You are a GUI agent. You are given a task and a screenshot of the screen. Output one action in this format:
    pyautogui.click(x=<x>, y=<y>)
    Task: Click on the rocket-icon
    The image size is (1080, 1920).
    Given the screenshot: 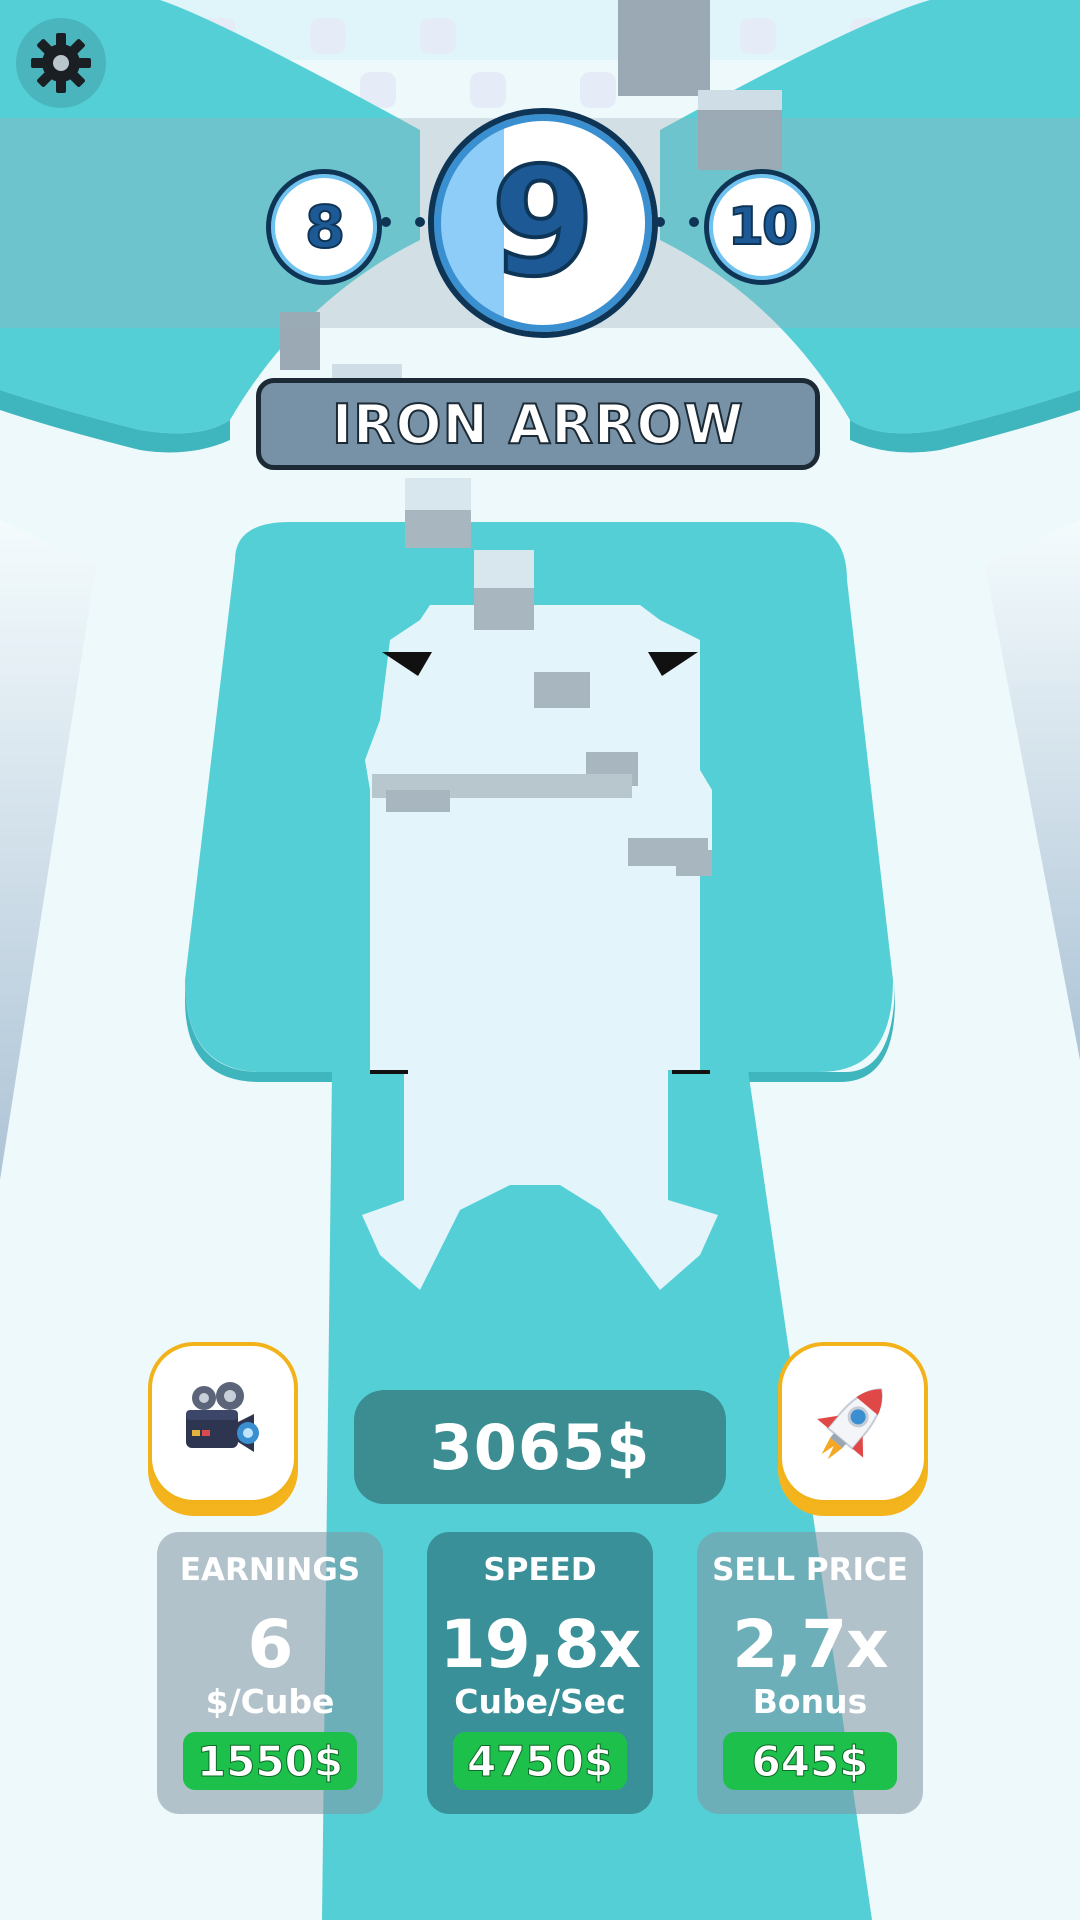 What is the action you would take?
    pyautogui.click(x=850, y=1424)
    